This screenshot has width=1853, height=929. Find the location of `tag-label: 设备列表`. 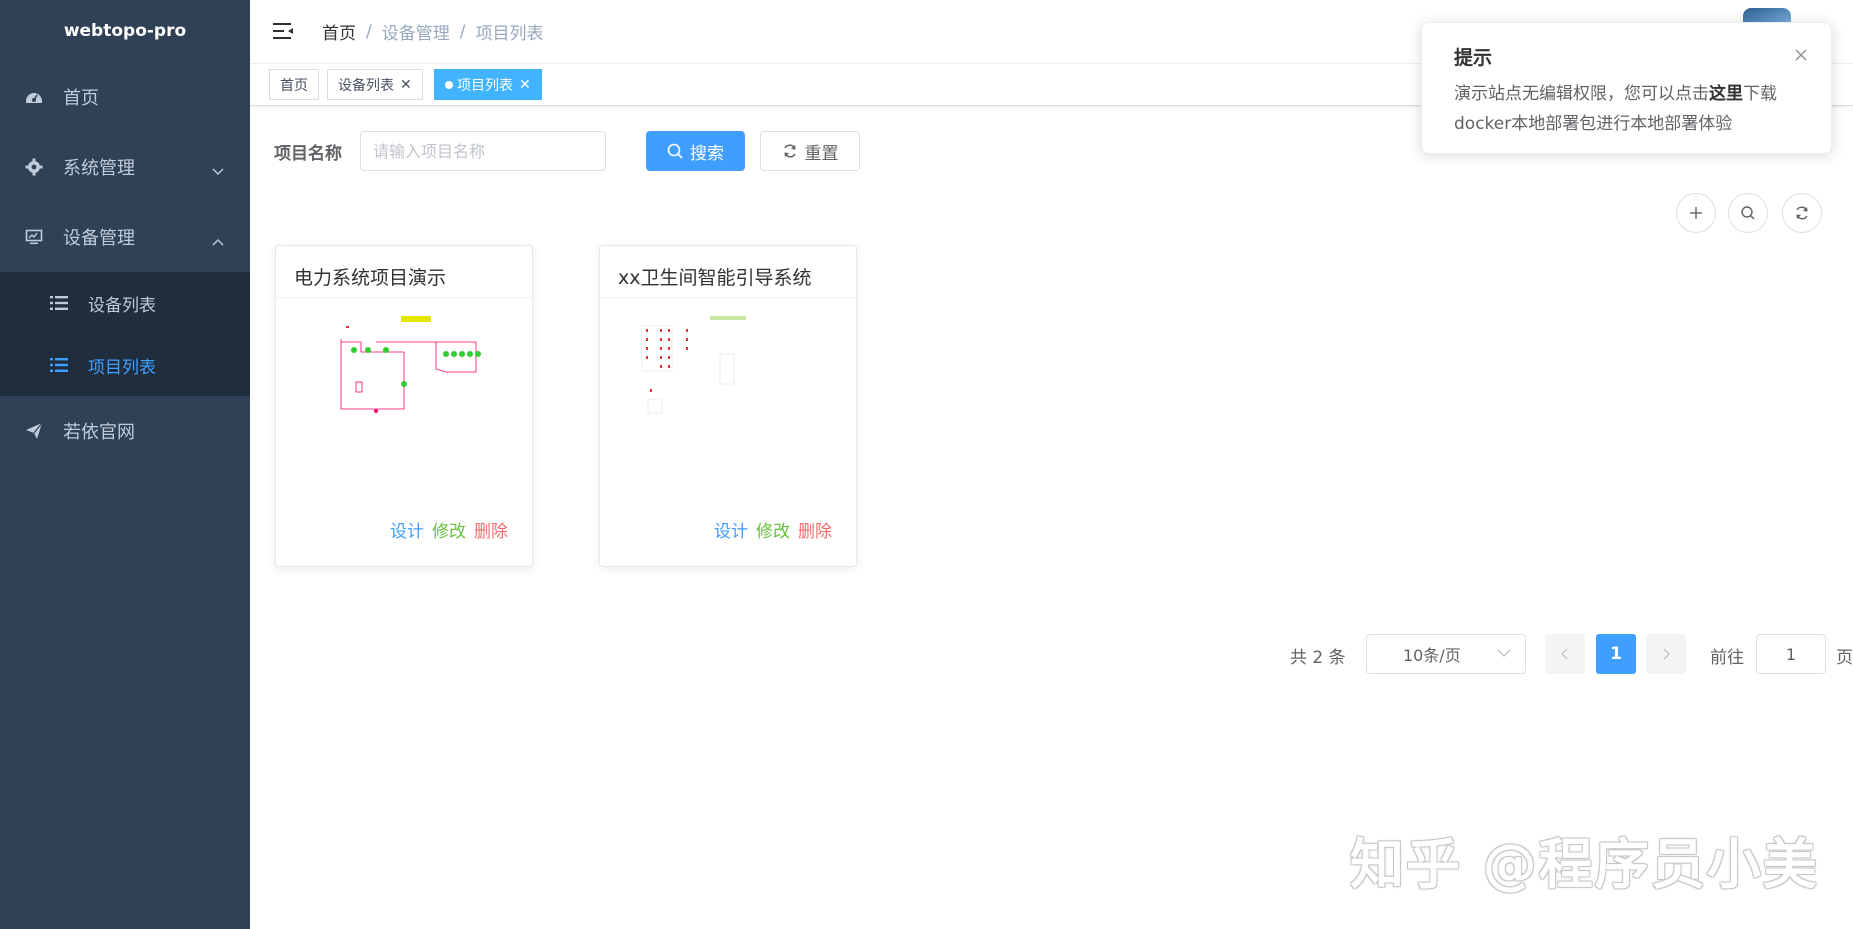

tag-label: 设备列表 is located at coordinates (366, 85).